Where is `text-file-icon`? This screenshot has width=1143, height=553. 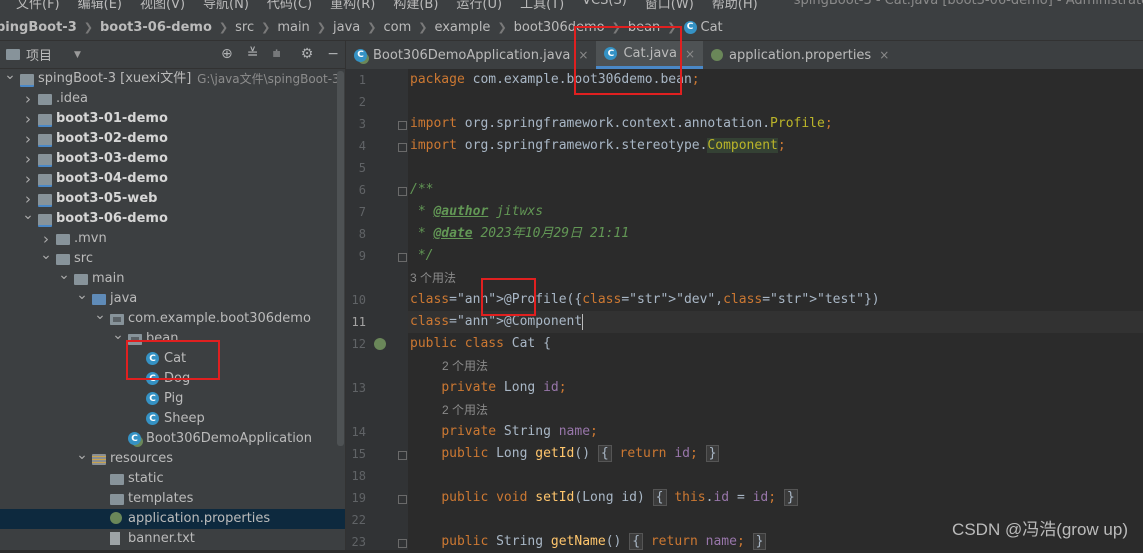 text-file-icon is located at coordinates (115, 538).